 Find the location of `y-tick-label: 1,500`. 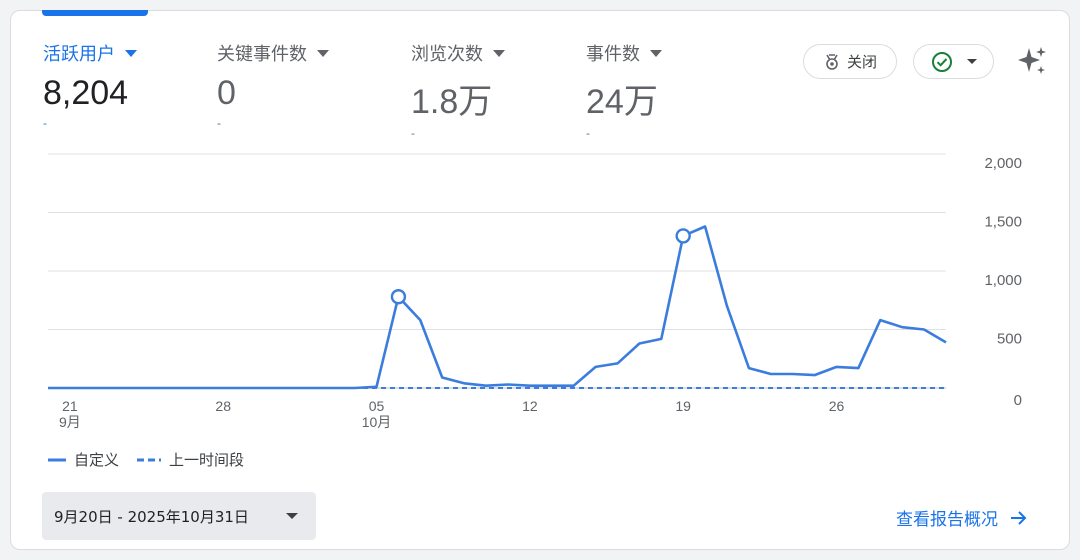

y-tick-label: 1,500 is located at coordinates (1003, 222).